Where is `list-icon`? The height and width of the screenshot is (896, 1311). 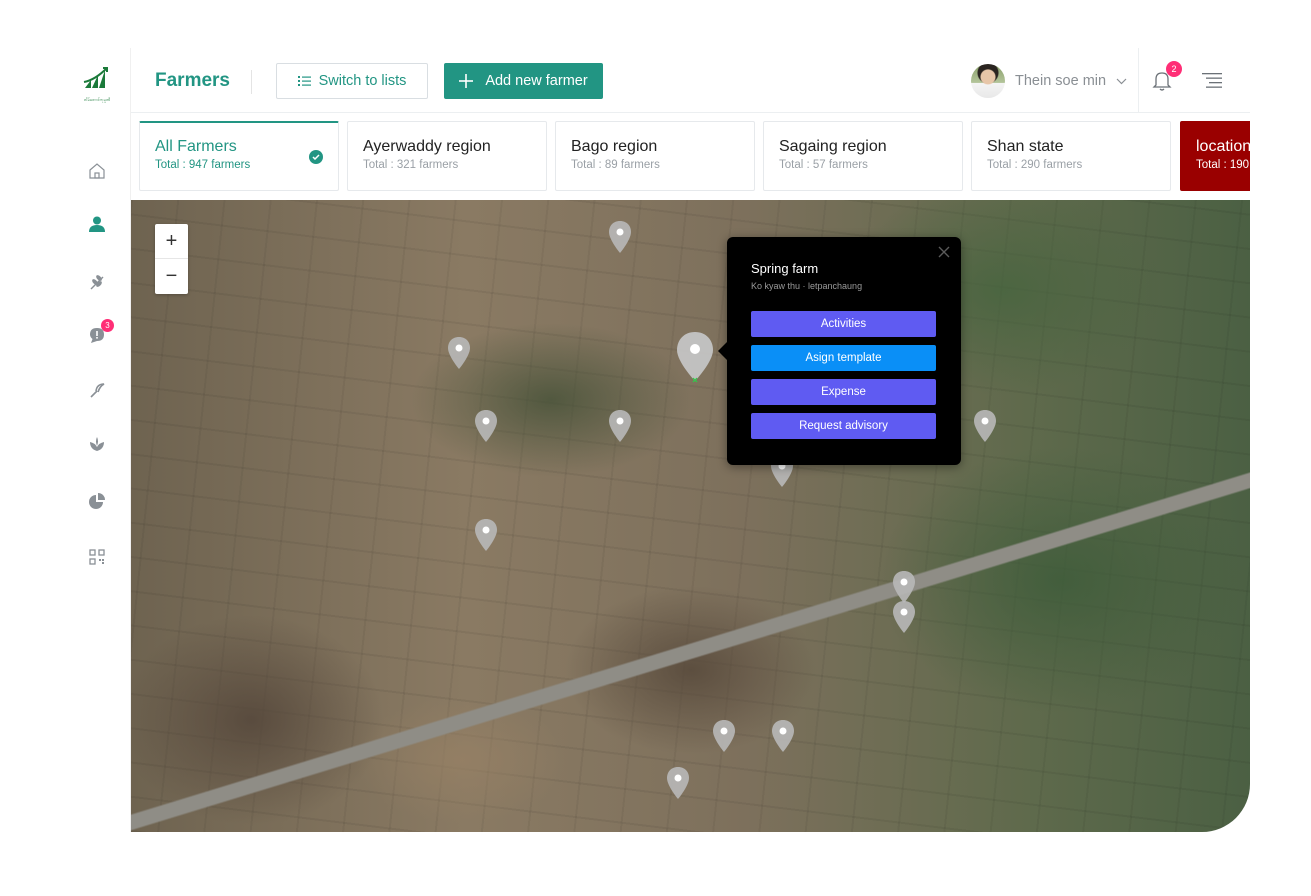
list-icon is located at coordinates (304, 81).